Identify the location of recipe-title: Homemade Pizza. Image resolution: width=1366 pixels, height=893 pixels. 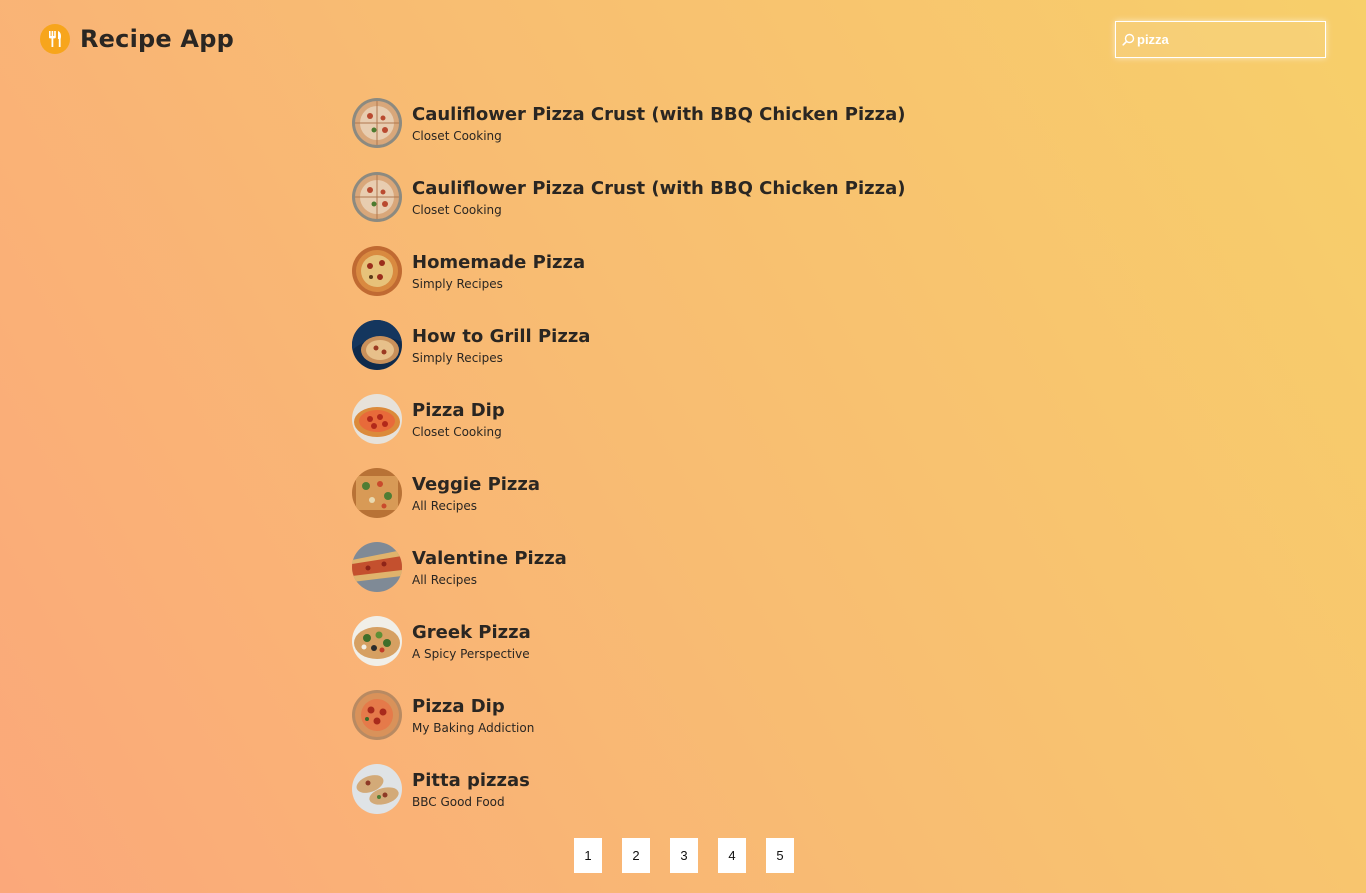
(499, 262).